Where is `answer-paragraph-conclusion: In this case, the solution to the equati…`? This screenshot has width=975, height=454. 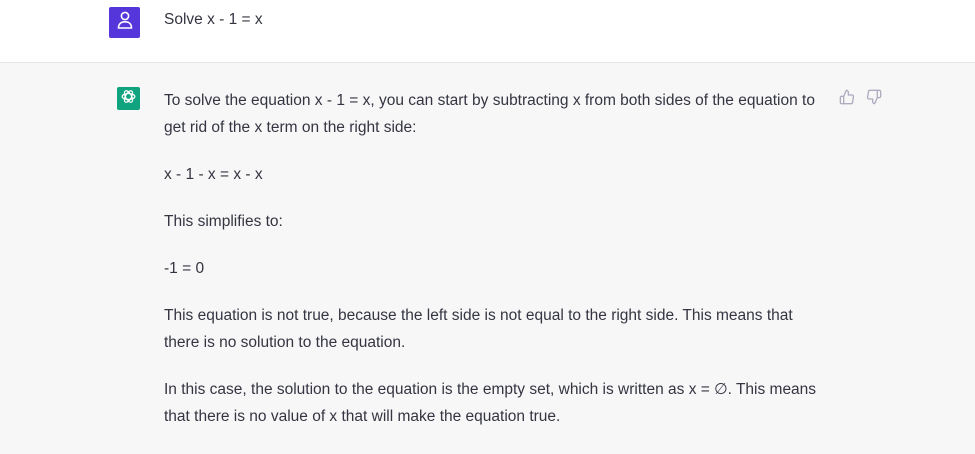 answer-paragraph-conclusion: In this case, the solution to the equati… is located at coordinates (490, 403).